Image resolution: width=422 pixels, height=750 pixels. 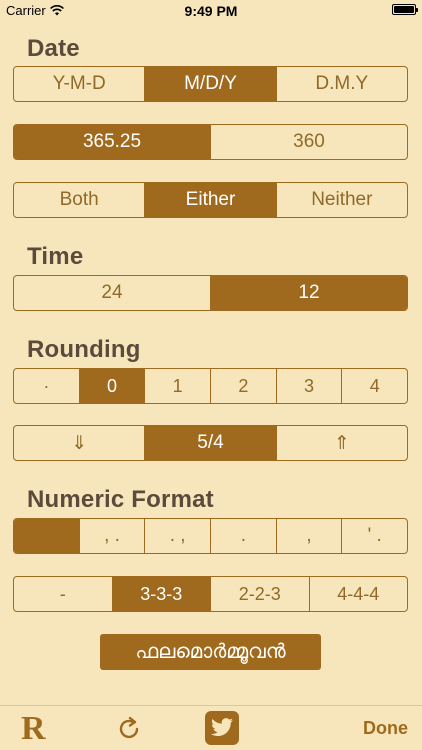 I want to click on date-format-option: M/D/Y, so click(x=211, y=84).